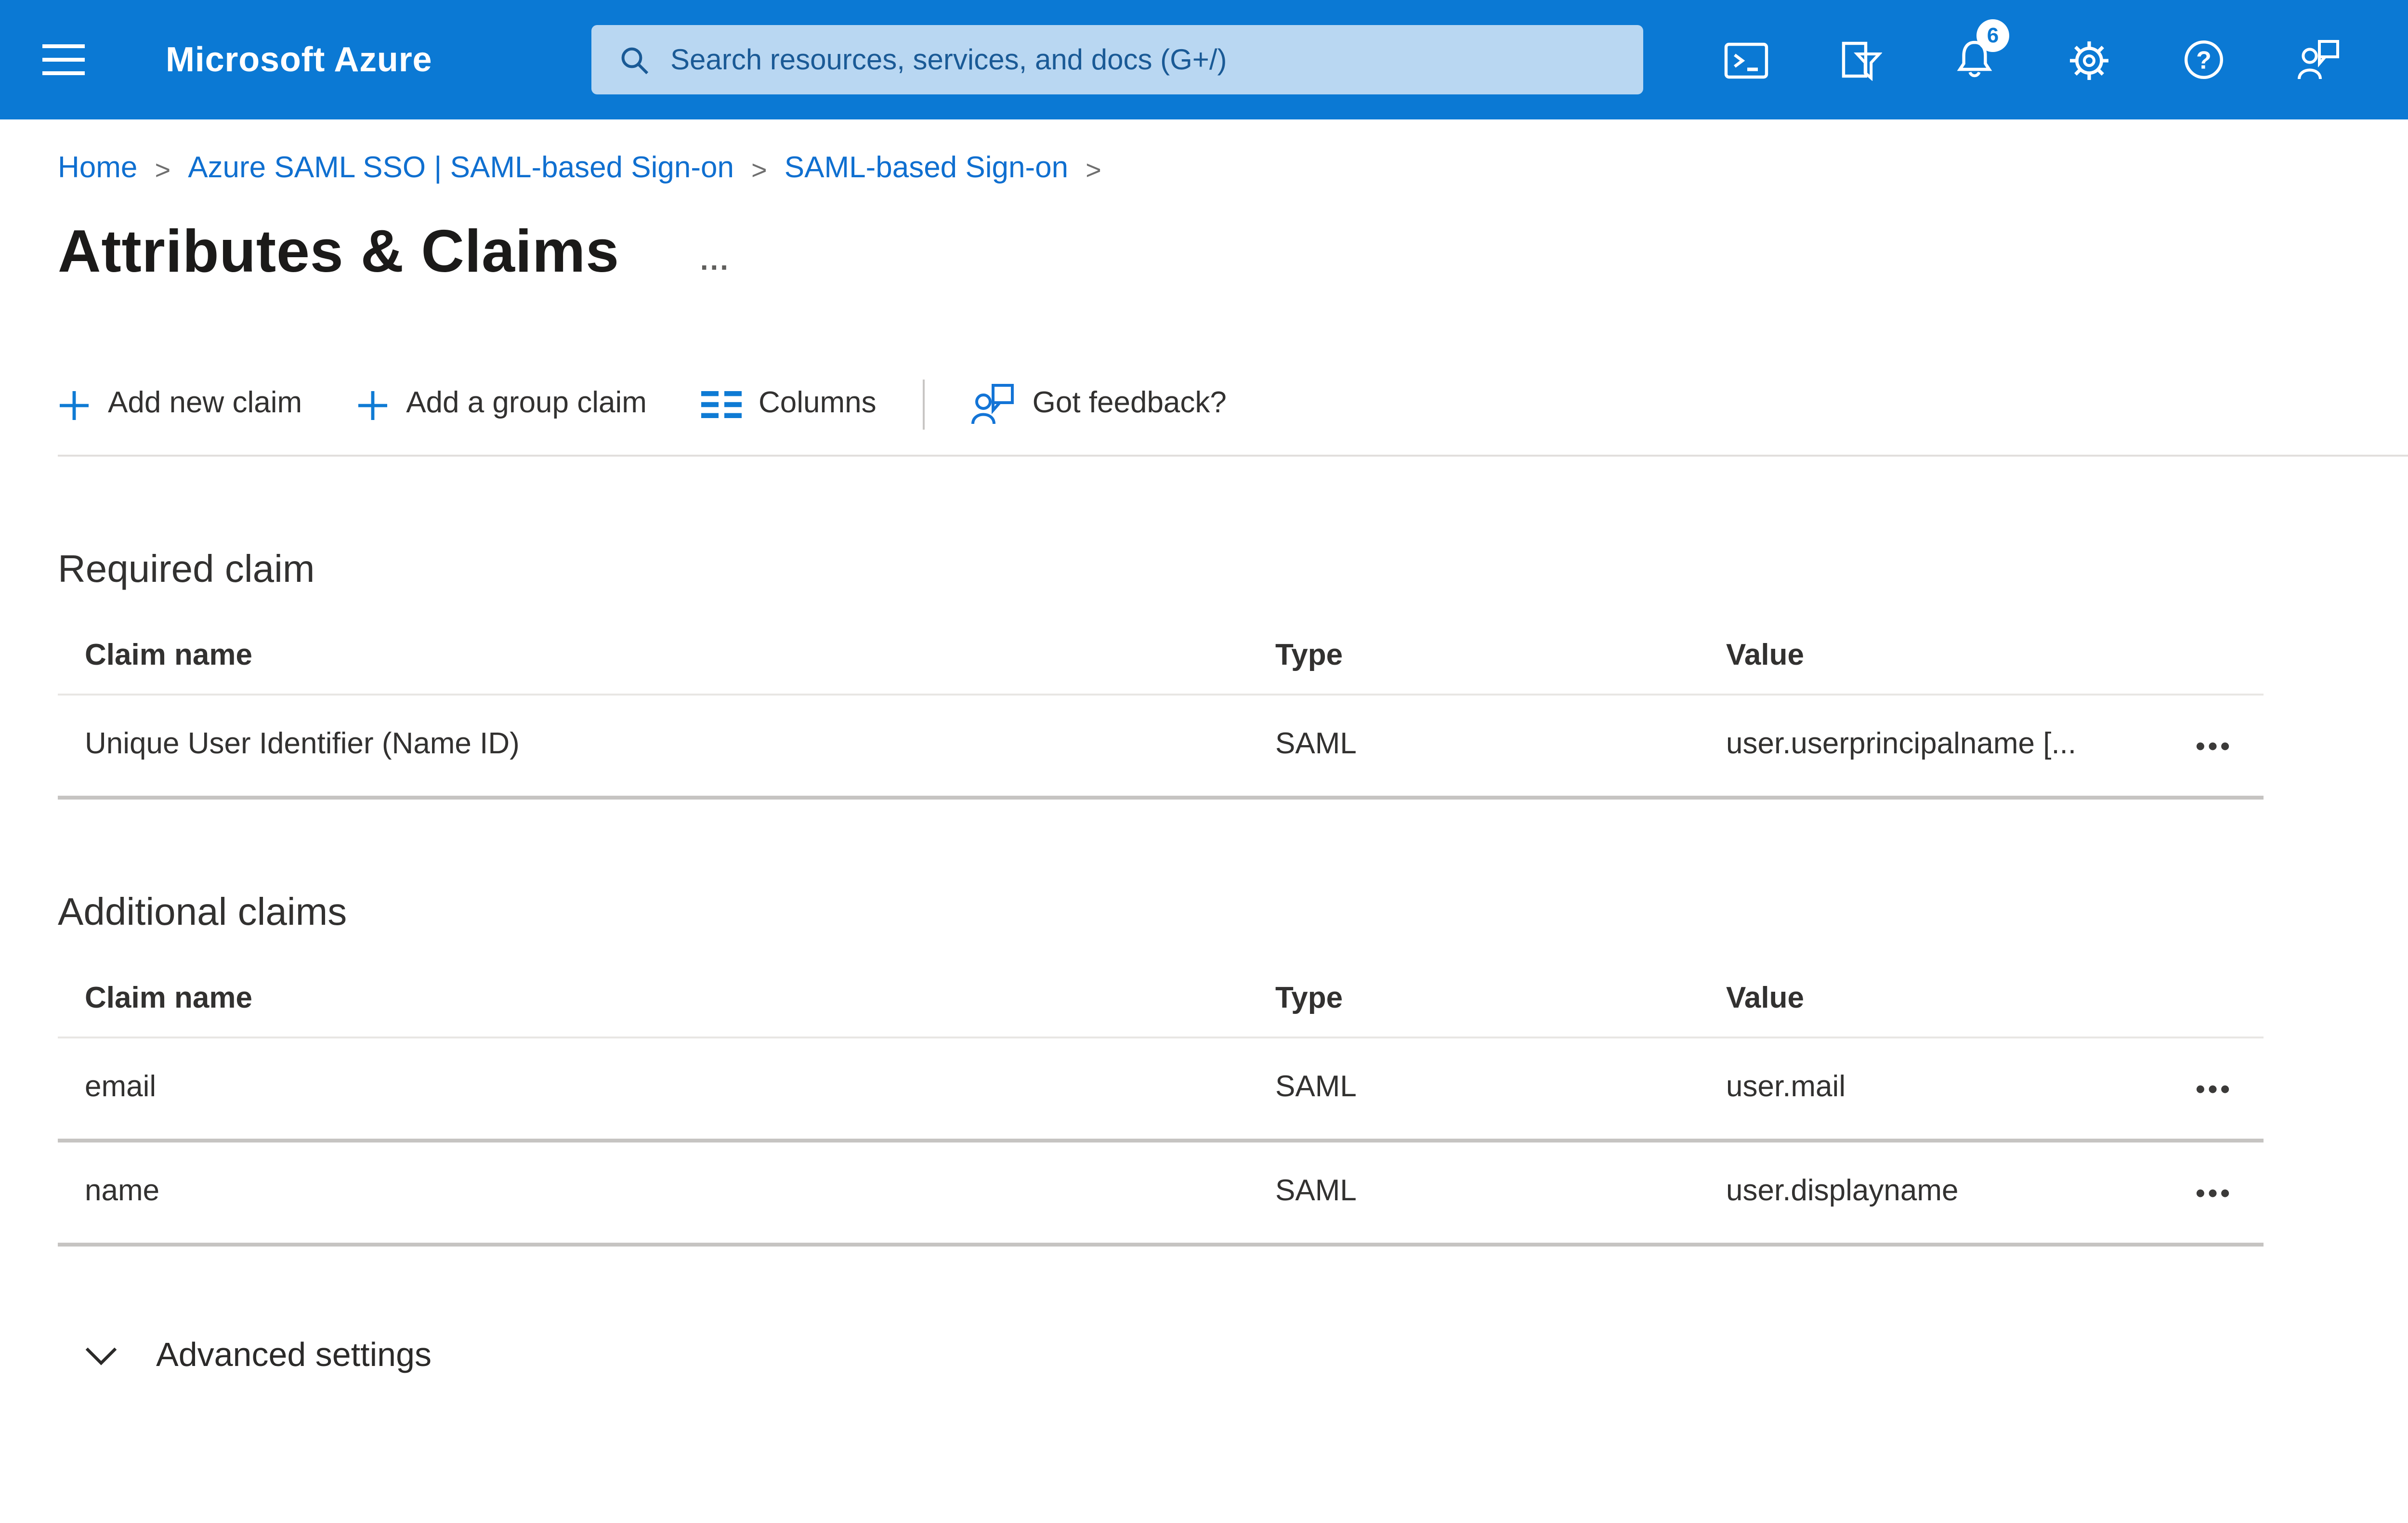 This screenshot has width=2408, height=1523. I want to click on claim-name-cell: name, so click(653, 1192).